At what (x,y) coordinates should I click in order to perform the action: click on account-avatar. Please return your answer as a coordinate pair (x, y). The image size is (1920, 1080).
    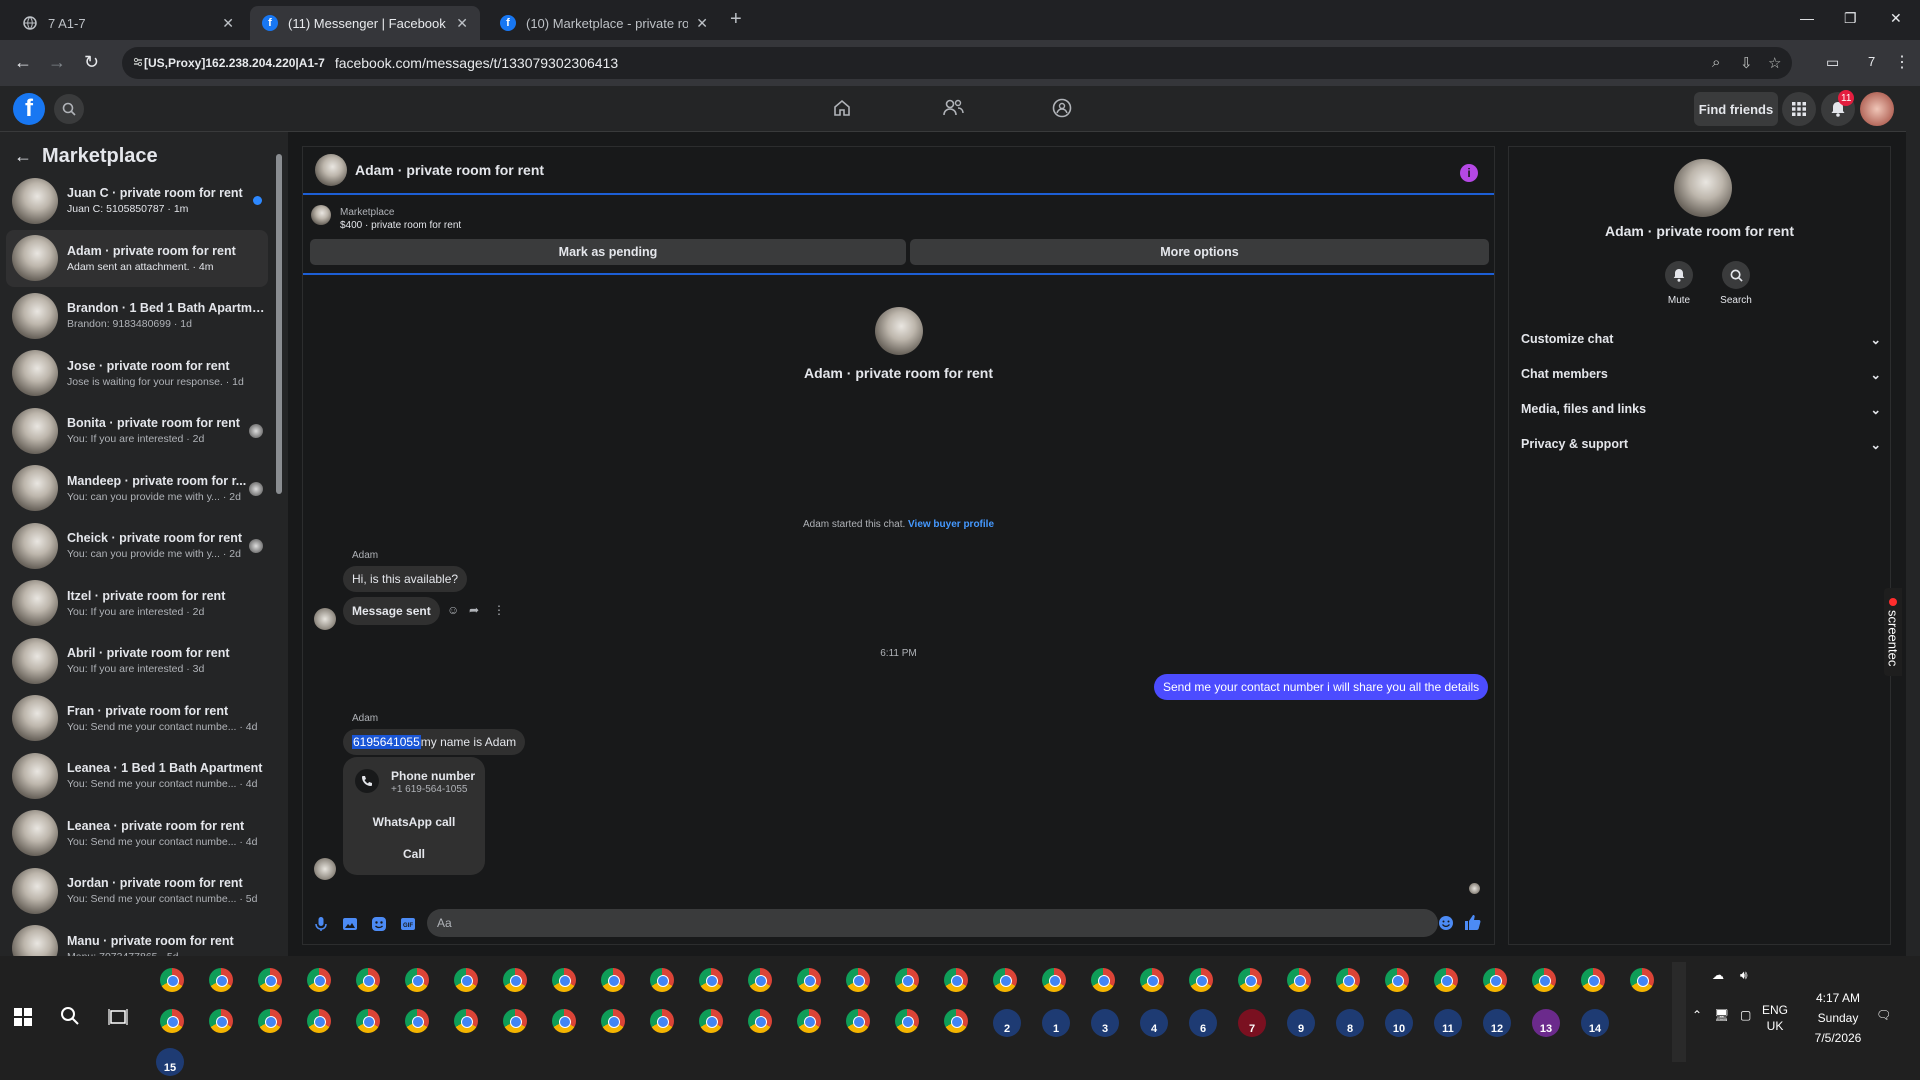
    Looking at the image, I should click on (1877, 109).